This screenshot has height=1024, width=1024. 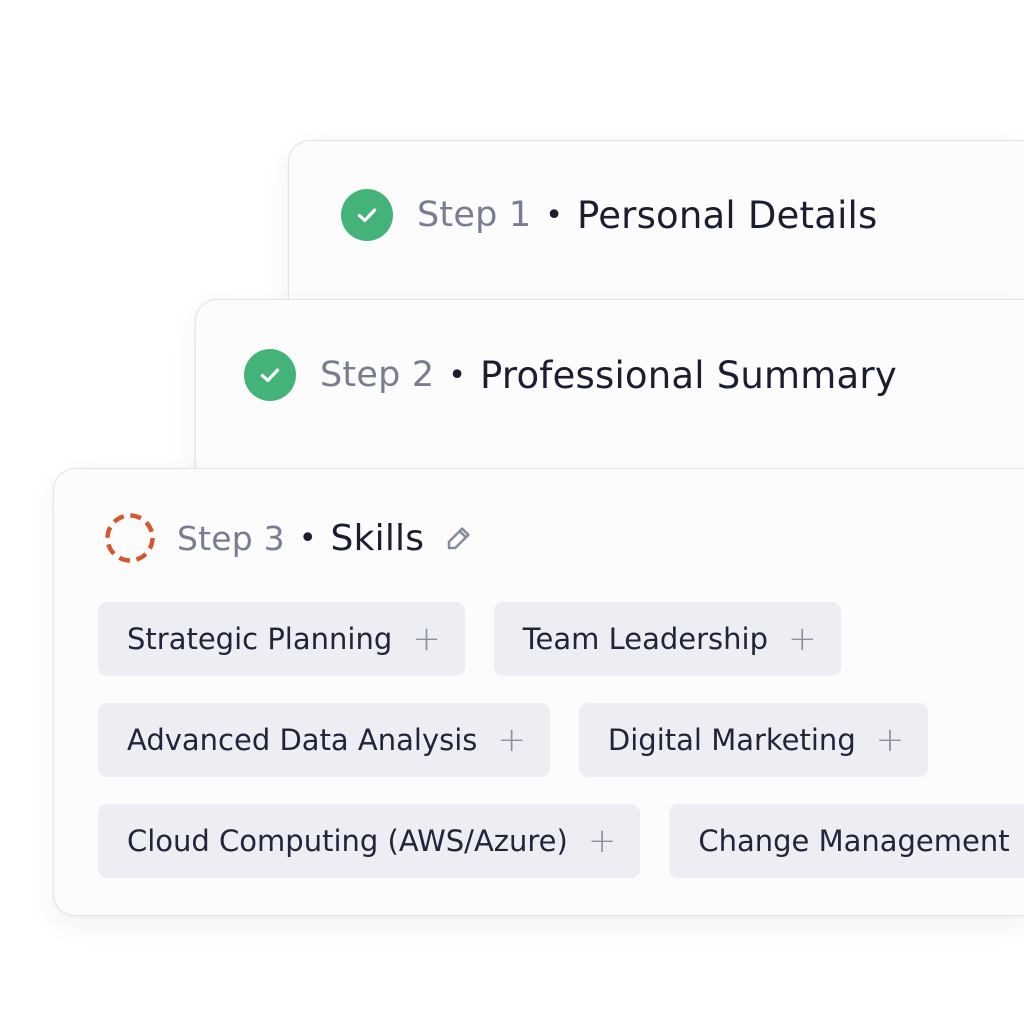 I want to click on step-title: Skills, so click(x=377, y=538).